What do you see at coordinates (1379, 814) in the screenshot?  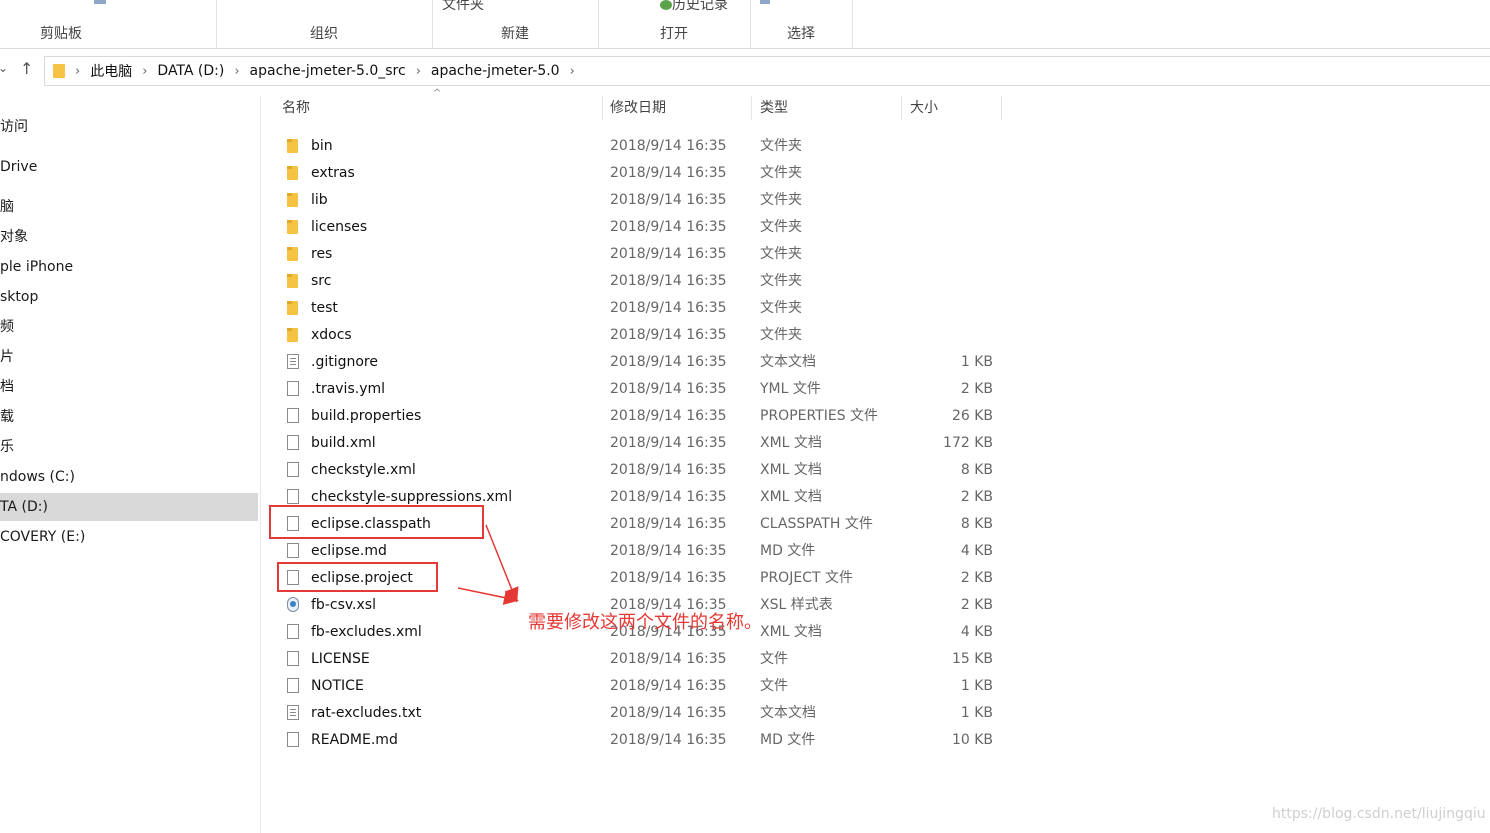 I see `watermark: https://blog.csdn.net/liujingqiu` at bounding box center [1379, 814].